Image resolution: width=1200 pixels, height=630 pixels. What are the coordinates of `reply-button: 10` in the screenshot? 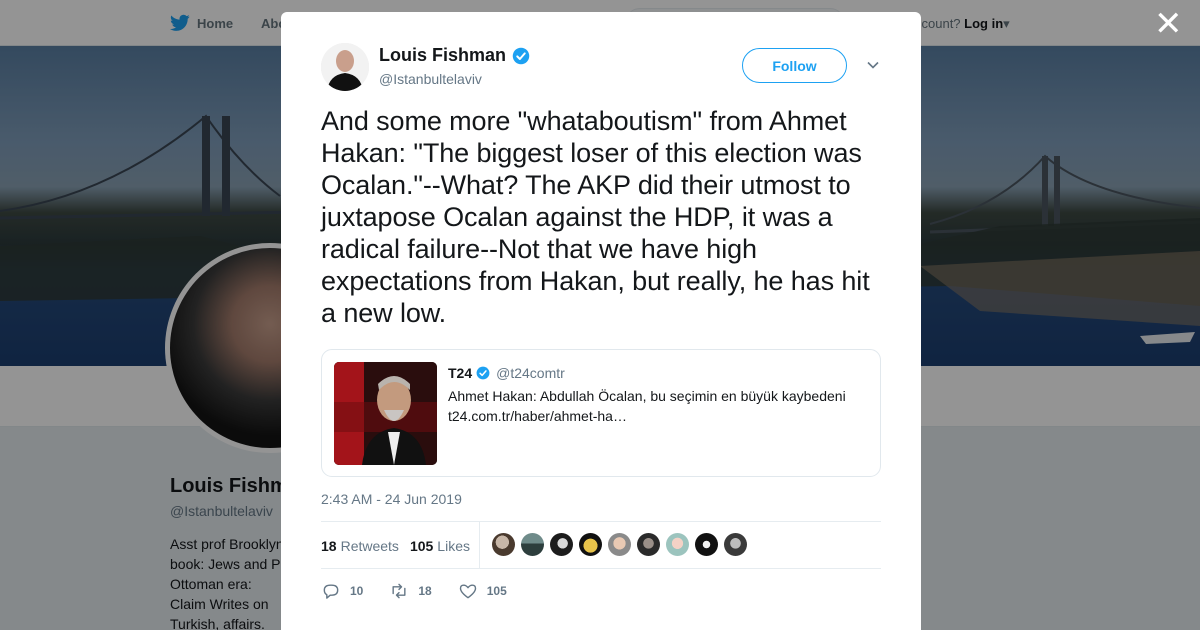 It's located at (342, 591).